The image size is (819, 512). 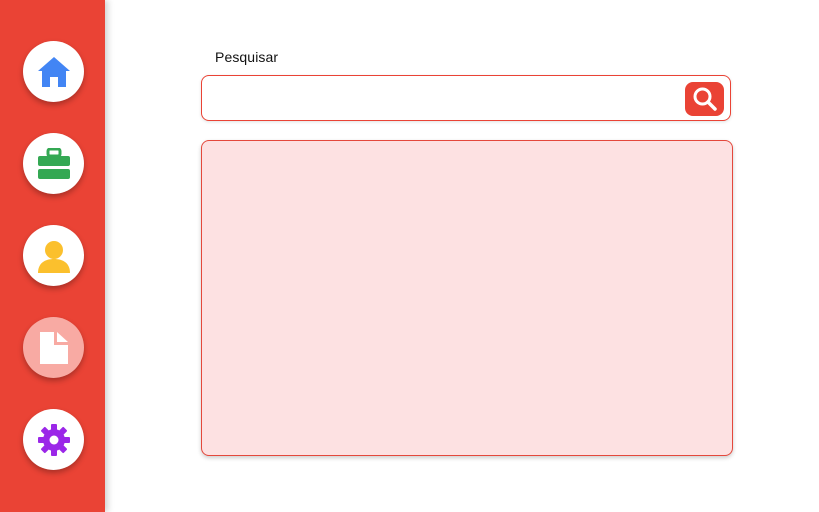 I want to click on sidebar-item-settings, so click(x=53, y=439).